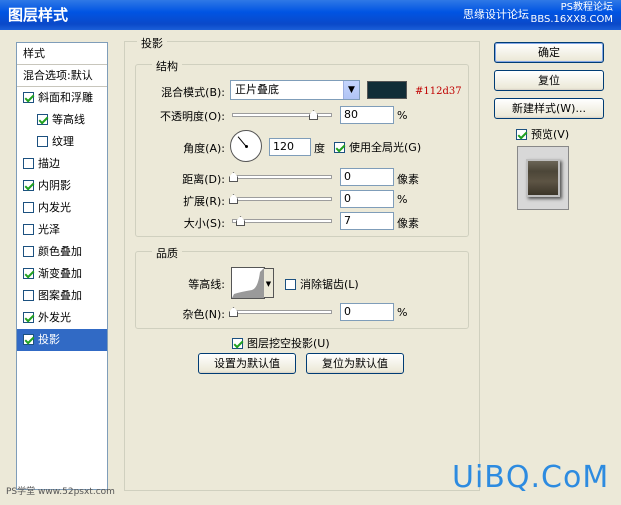 This screenshot has width=621, height=505. I want to click on style-list-item-label: 图案叠加, so click(60, 295).